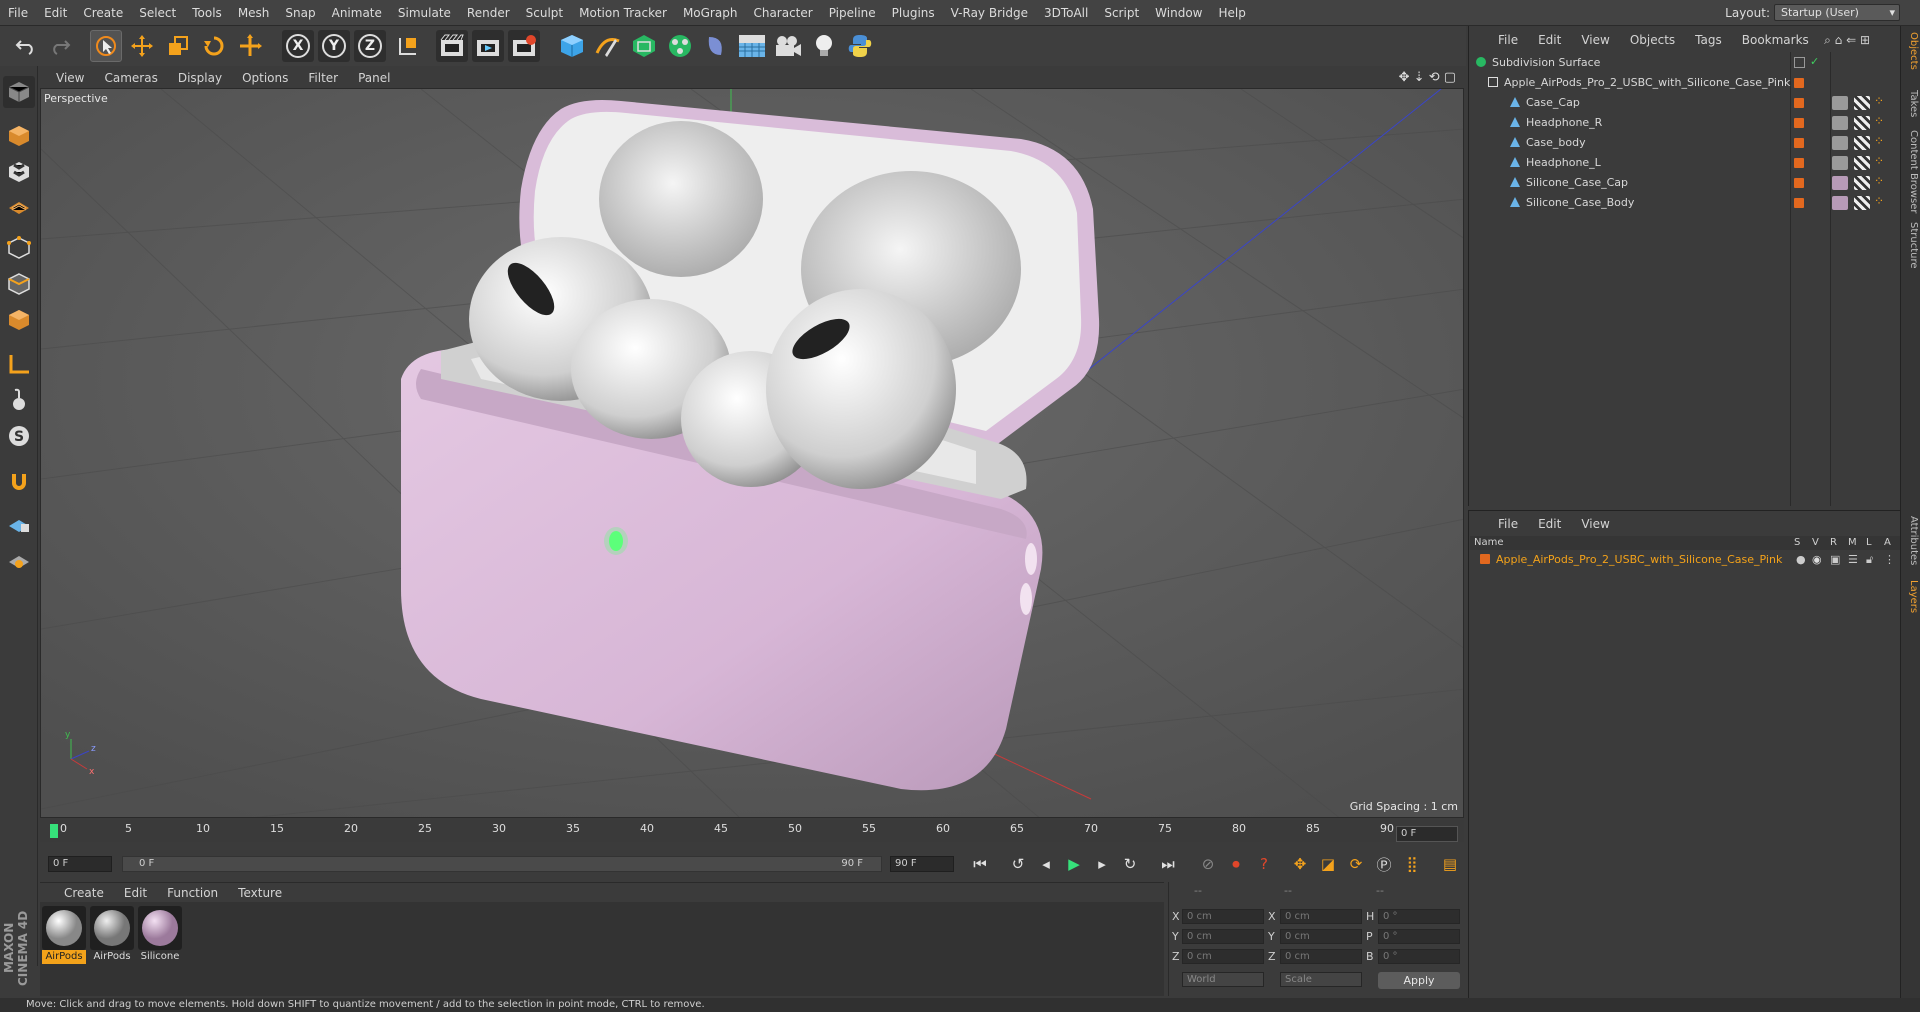  Describe the element at coordinates (1630, 183) in the screenshot. I see `object-row-silicone-case-cap: Silicone_Case_Cap` at that location.